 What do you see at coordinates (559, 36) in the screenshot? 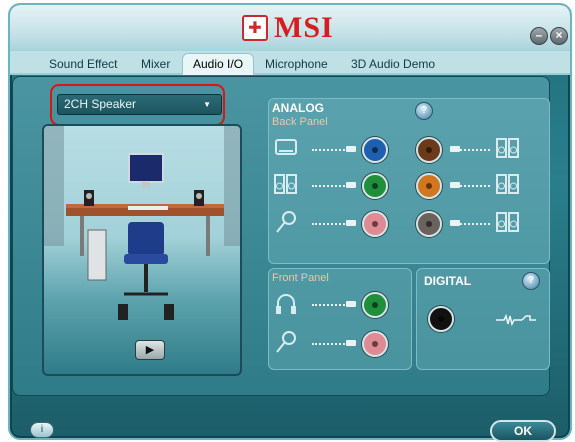
I see `close-button: ×` at bounding box center [559, 36].